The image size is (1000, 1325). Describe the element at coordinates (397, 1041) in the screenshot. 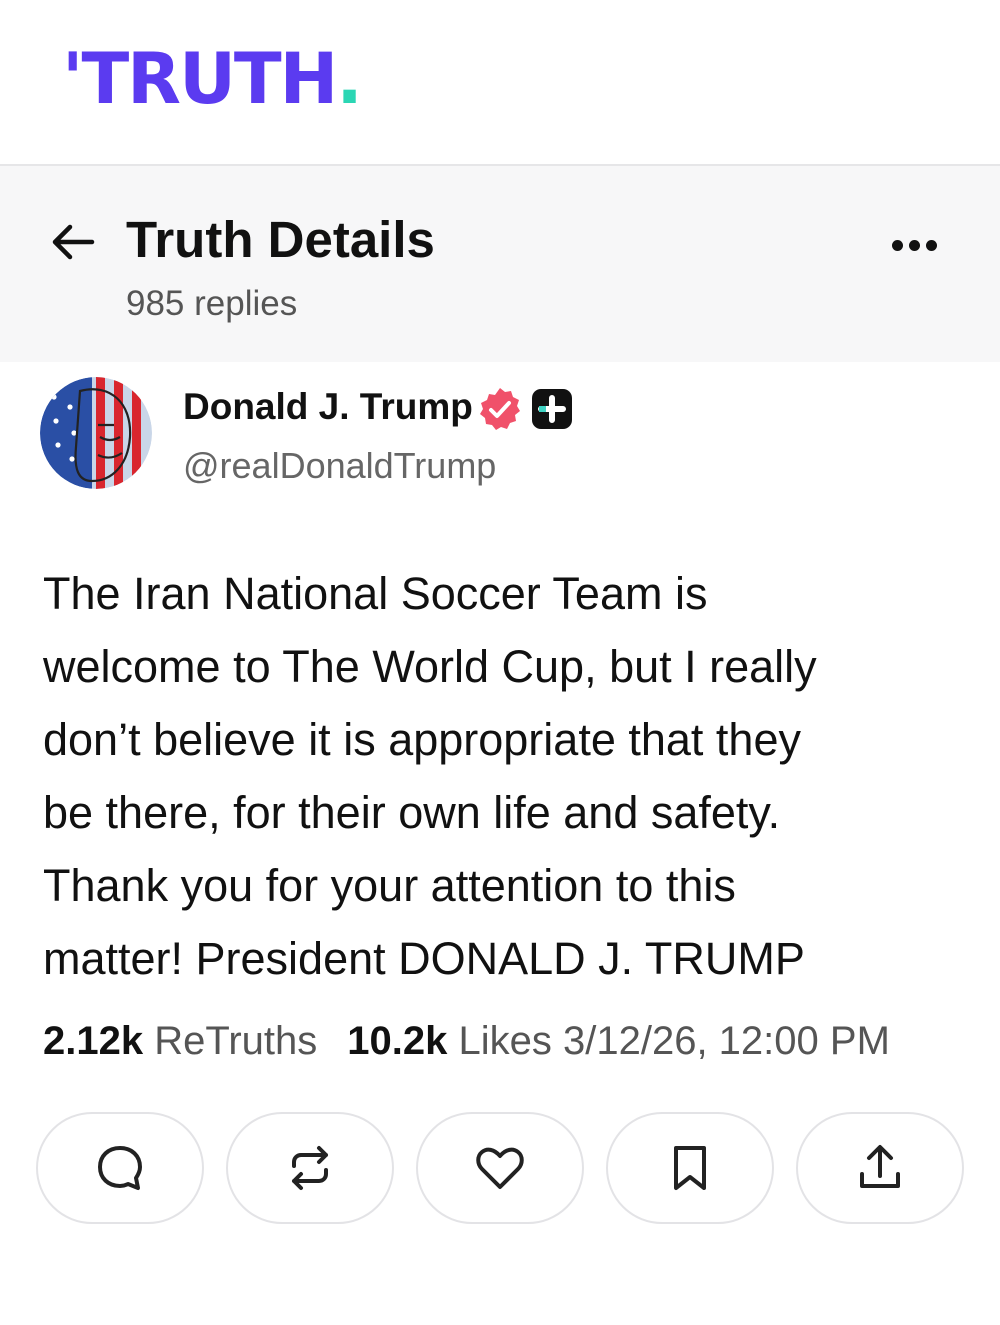

I see `likes-count: 10.2k` at that location.